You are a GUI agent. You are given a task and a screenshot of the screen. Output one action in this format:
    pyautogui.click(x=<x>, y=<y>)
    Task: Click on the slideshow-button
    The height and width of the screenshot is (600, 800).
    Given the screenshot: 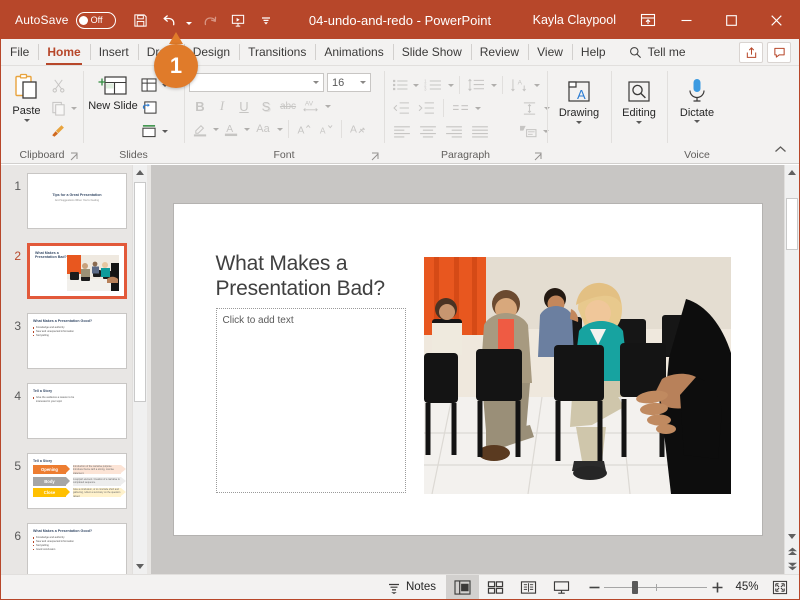 What is the action you would take?
    pyautogui.click(x=561, y=587)
    